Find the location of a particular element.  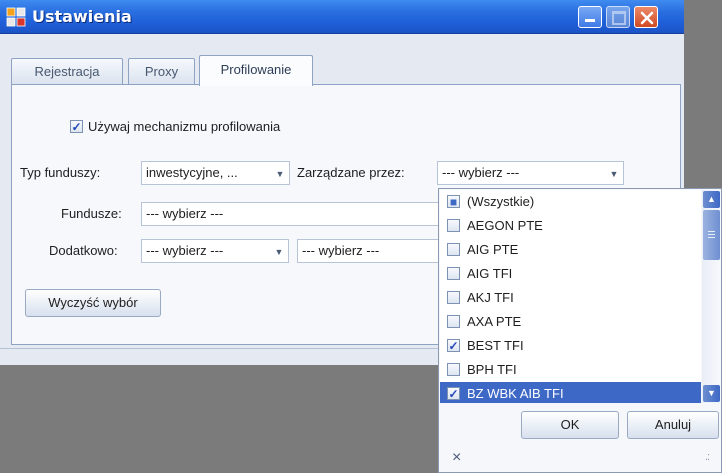

close-button is located at coordinates (646, 17).